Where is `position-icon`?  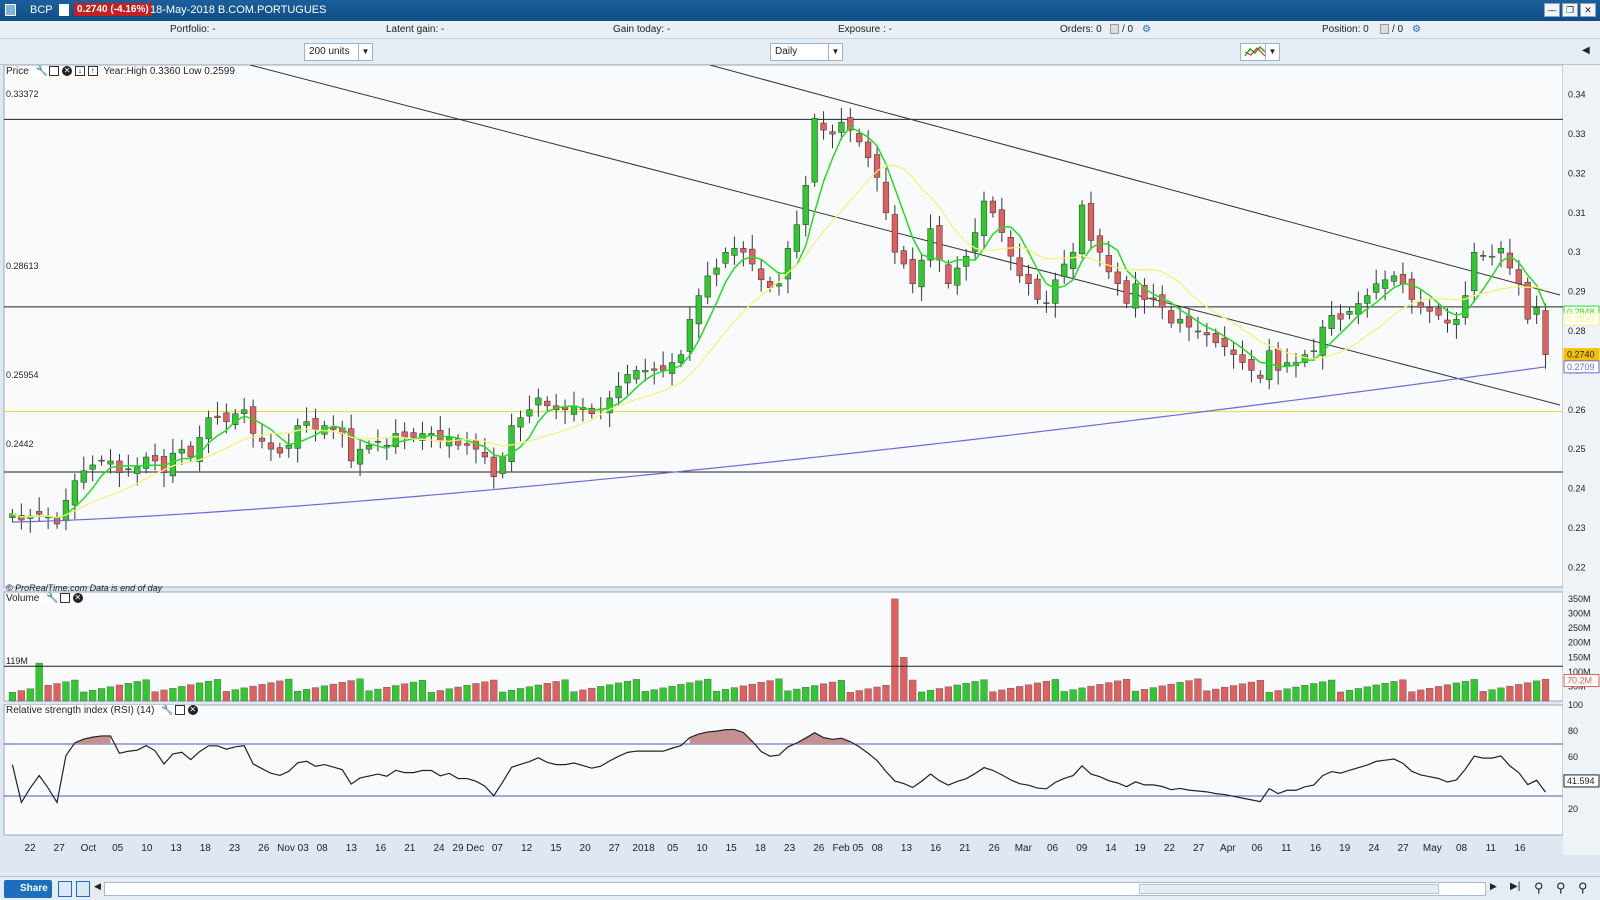 position-icon is located at coordinates (1384, 29).